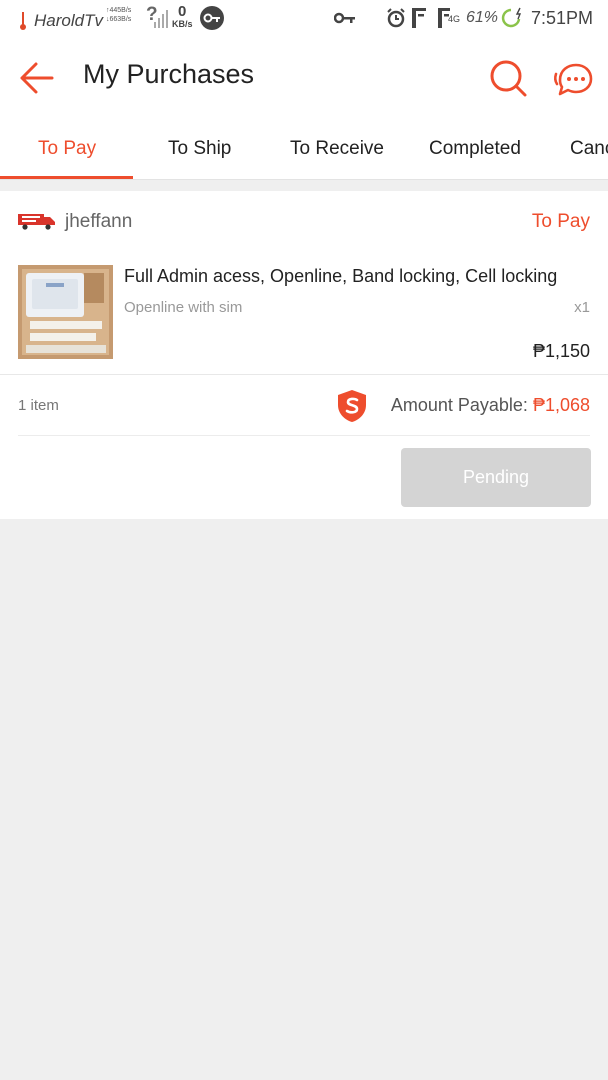 The height and width of the screenshot is (1080, 608). What do you see at coordinates (304, 406) in the screenshot?
I see `order-total-row: 1 item Amount Payable: ₱1,068` at bounding box center [304, 406].